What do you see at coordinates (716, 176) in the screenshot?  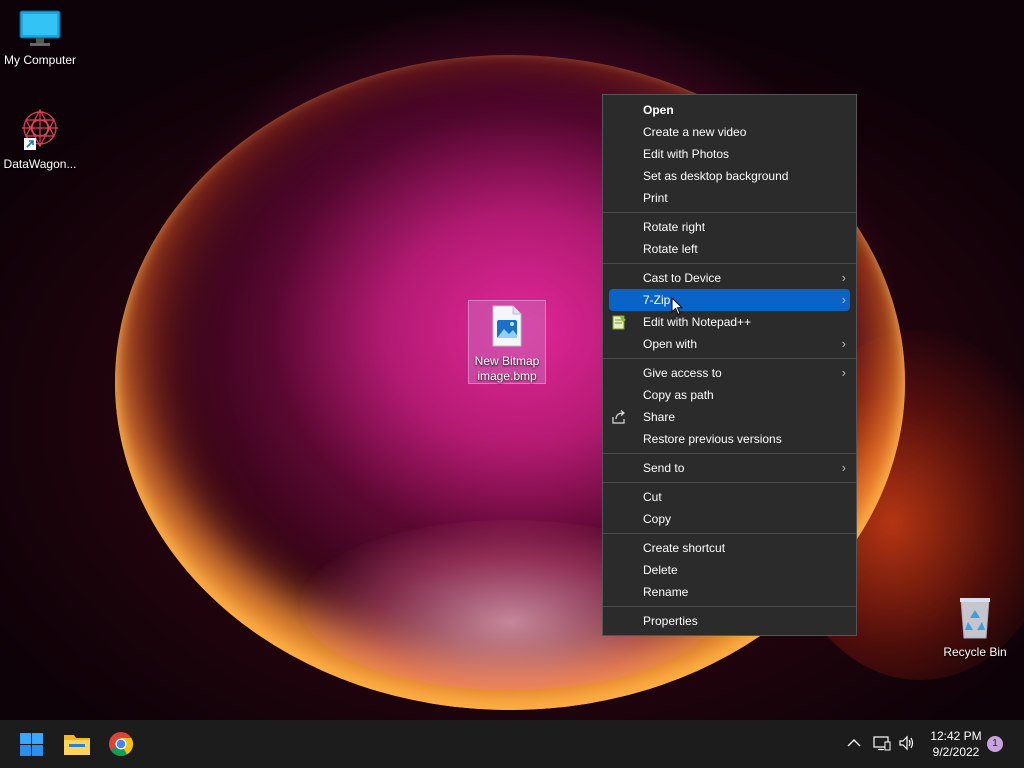 I see `menu-item-label: Set as desktop background` at bounding box center [716, 176].